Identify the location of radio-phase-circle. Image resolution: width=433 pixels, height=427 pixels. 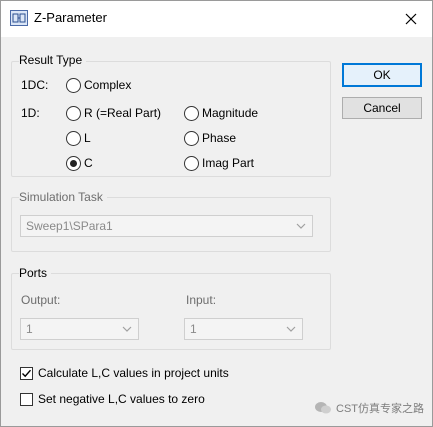
(191, 138).